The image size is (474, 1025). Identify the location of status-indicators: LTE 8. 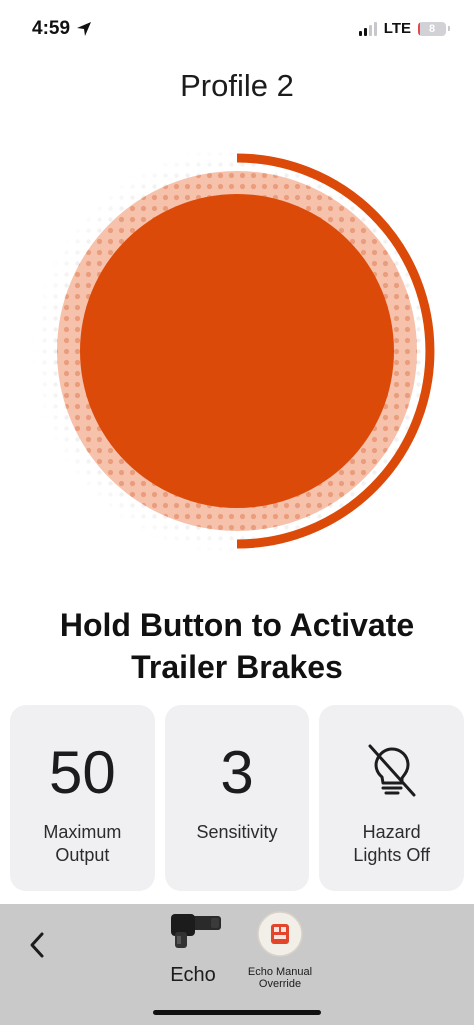
(404, 28).